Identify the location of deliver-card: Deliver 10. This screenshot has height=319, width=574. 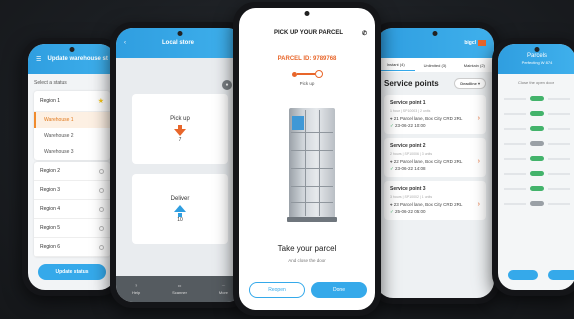
(180, 209).